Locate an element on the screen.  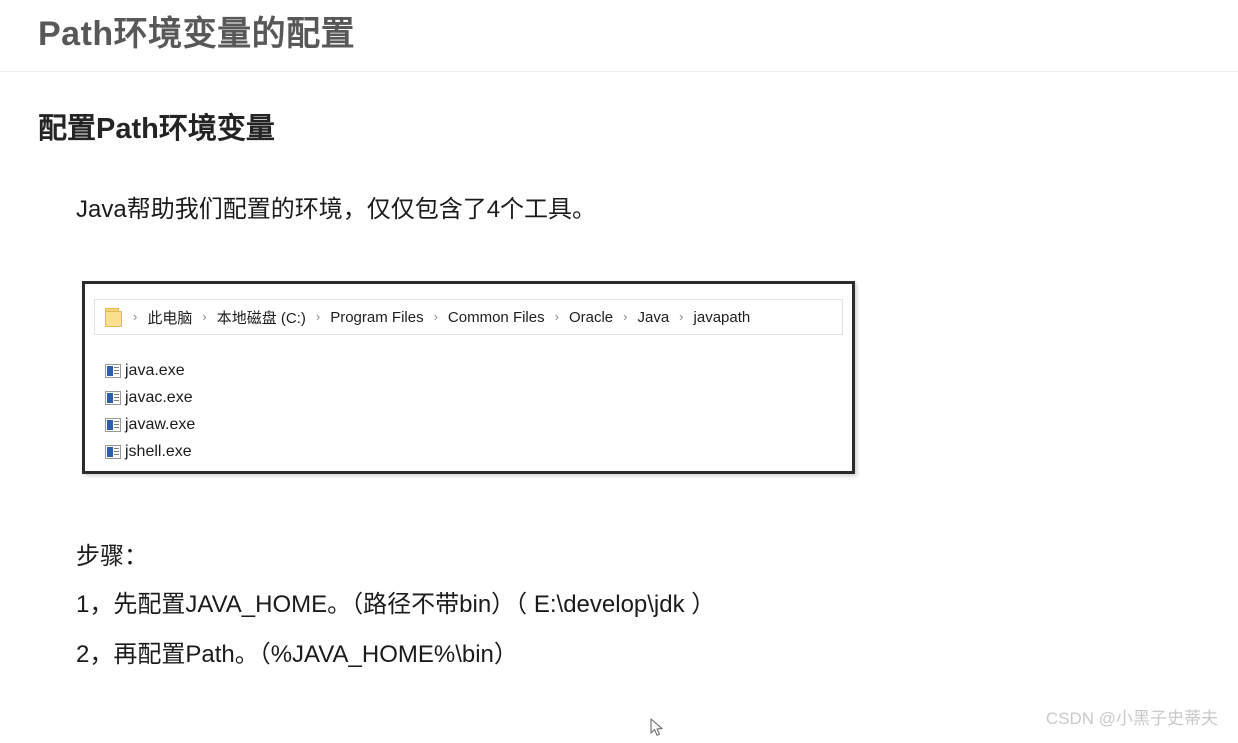
file-name-label: java.exe is located at coordinates (155, 370).